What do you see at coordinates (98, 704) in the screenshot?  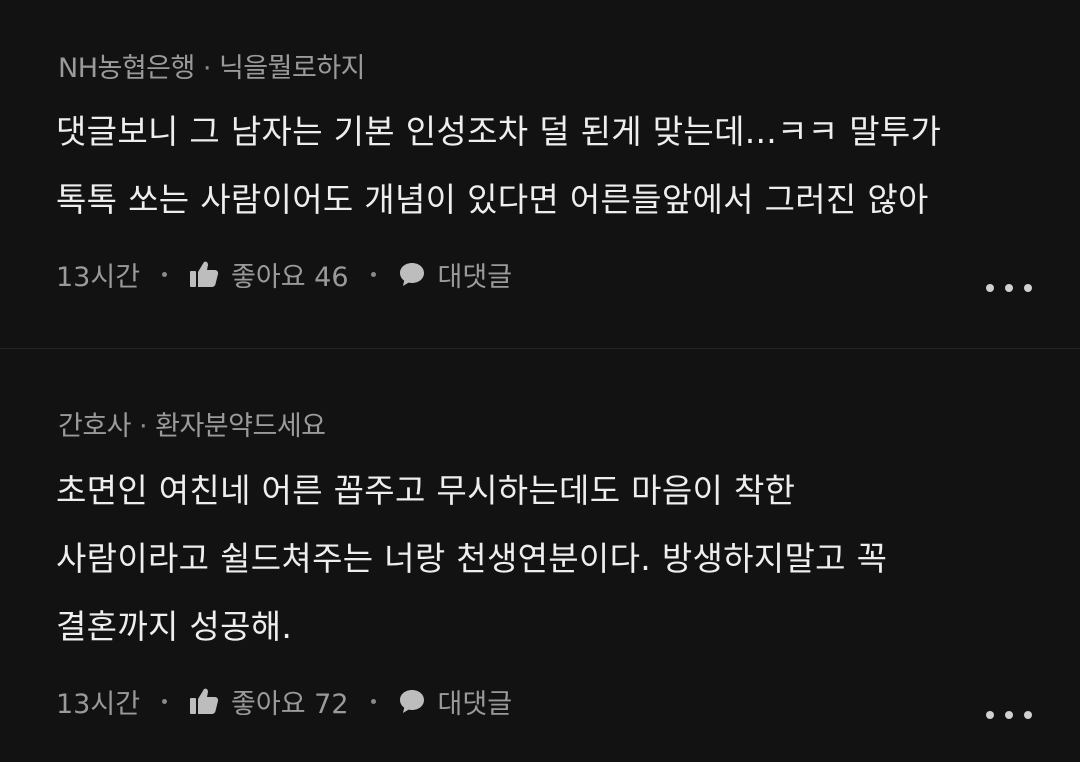 I see `comment-time: 13시간` at bounding box center [98, 704].